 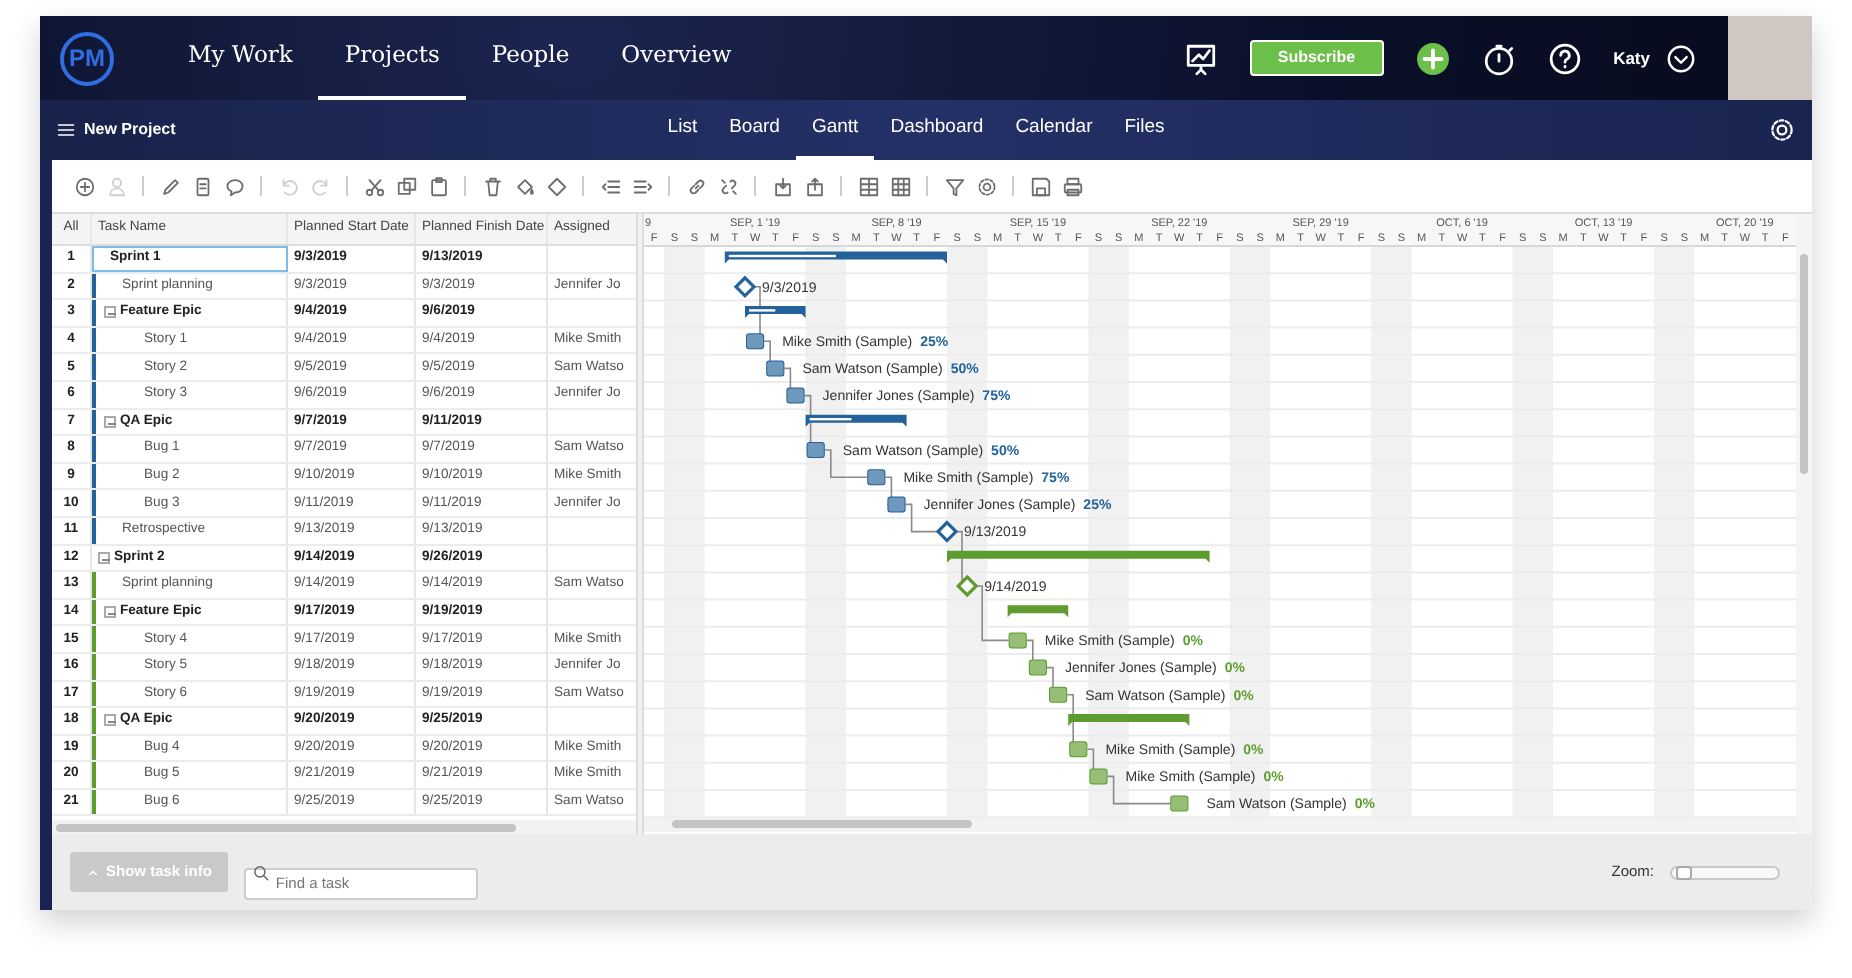 What do you see at coordinates (556, 186) in the screenshot?
I see `diamond-icon` at bounding box center [556, 186].